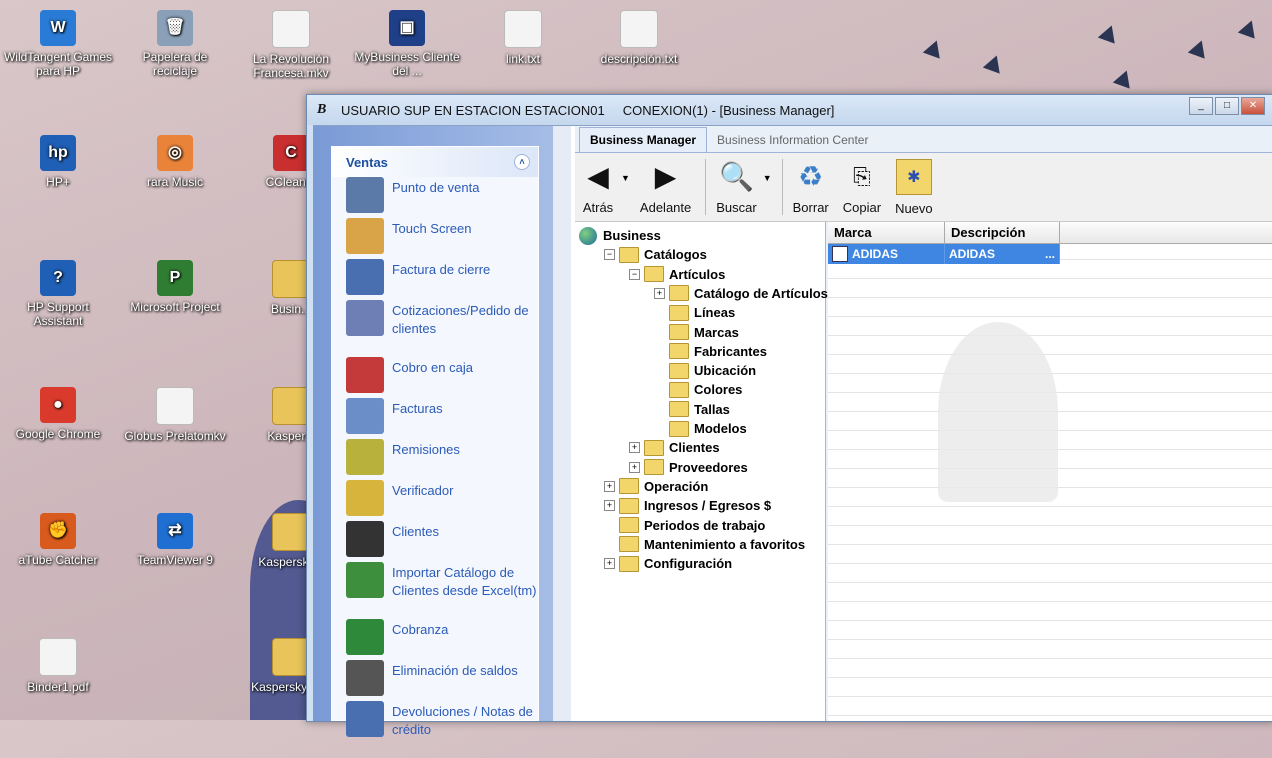 The image size is (1272, 758). I want to click on tree-node: + Clientes, so click(674, 447).